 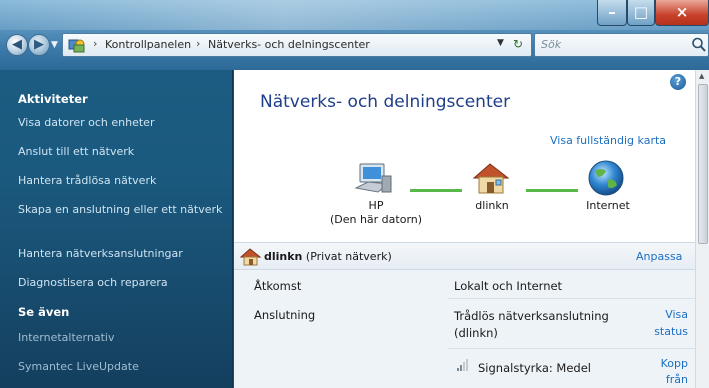 I want to click on vertical-scrollbar: ▲, so click(x=702, y=229).